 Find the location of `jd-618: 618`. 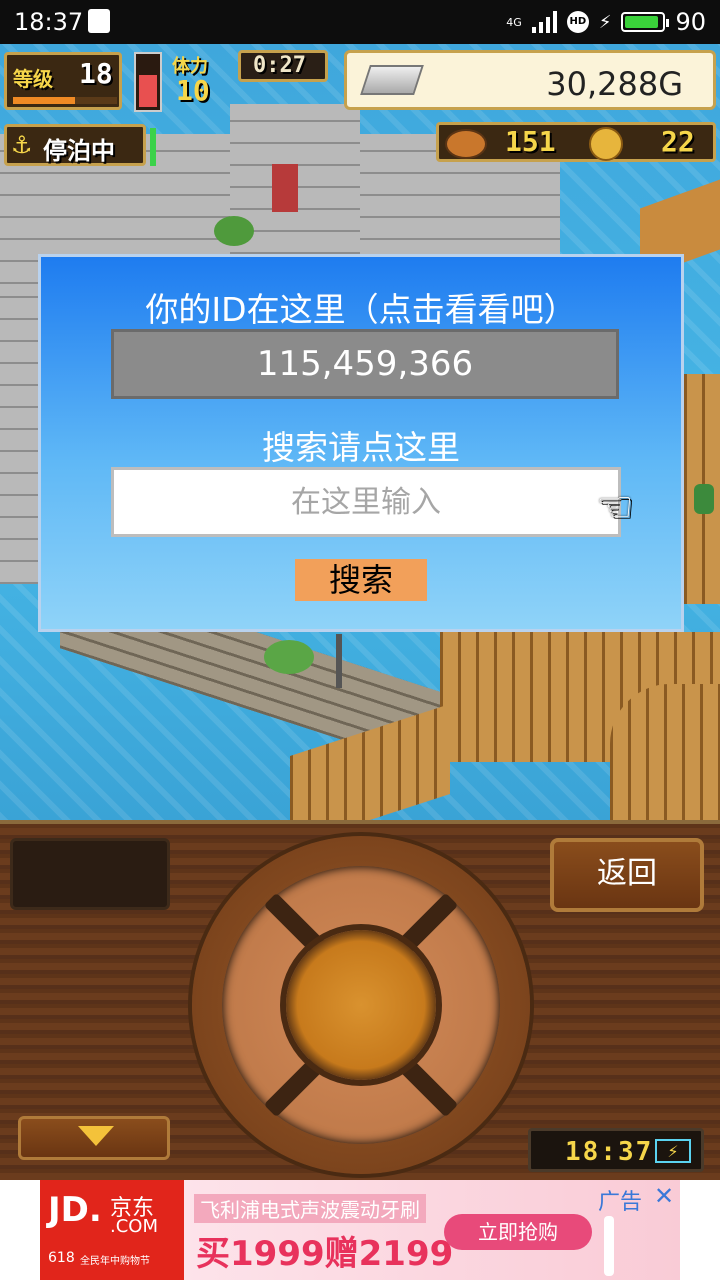

jd-618: 618 is located at coordinates (61, 1258).